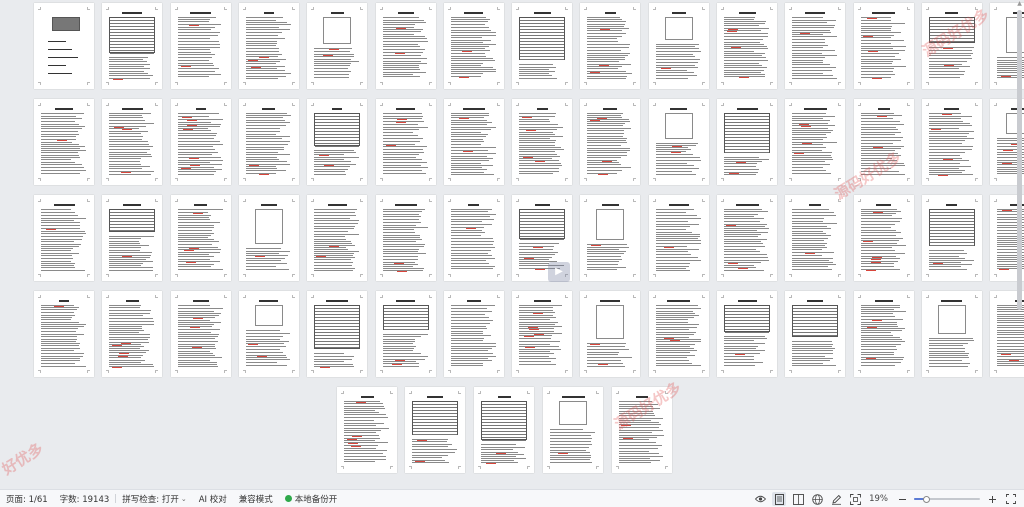  I want to click on vertical-scrollbar, so click(1019, 160).